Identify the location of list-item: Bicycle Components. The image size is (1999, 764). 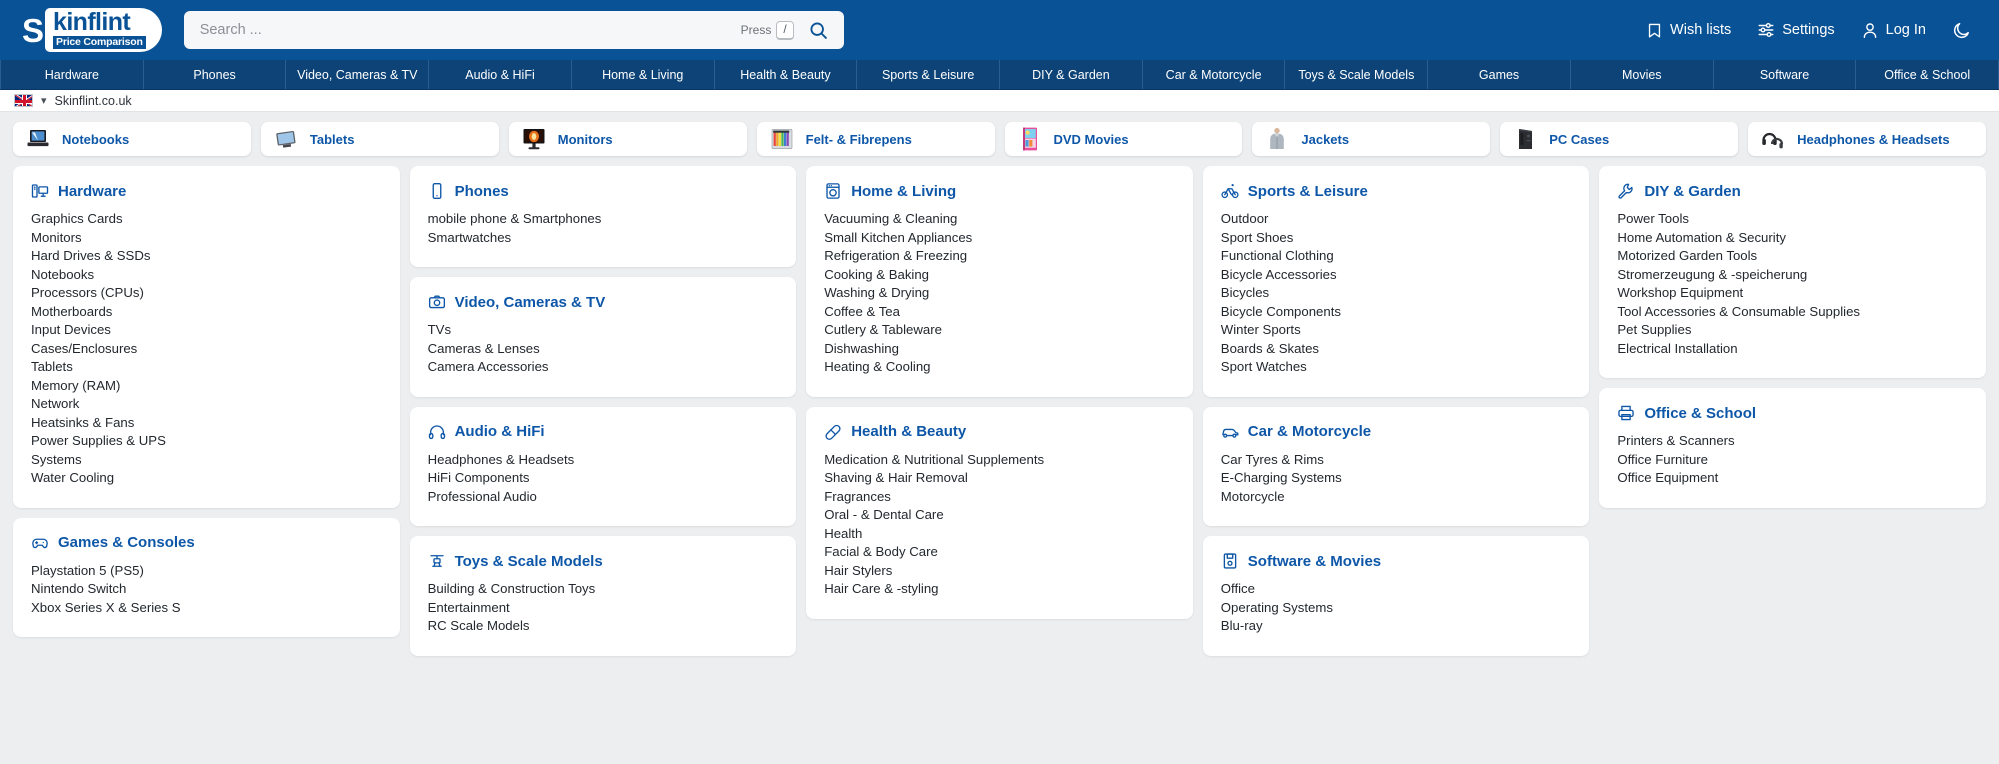
(1396, 312).